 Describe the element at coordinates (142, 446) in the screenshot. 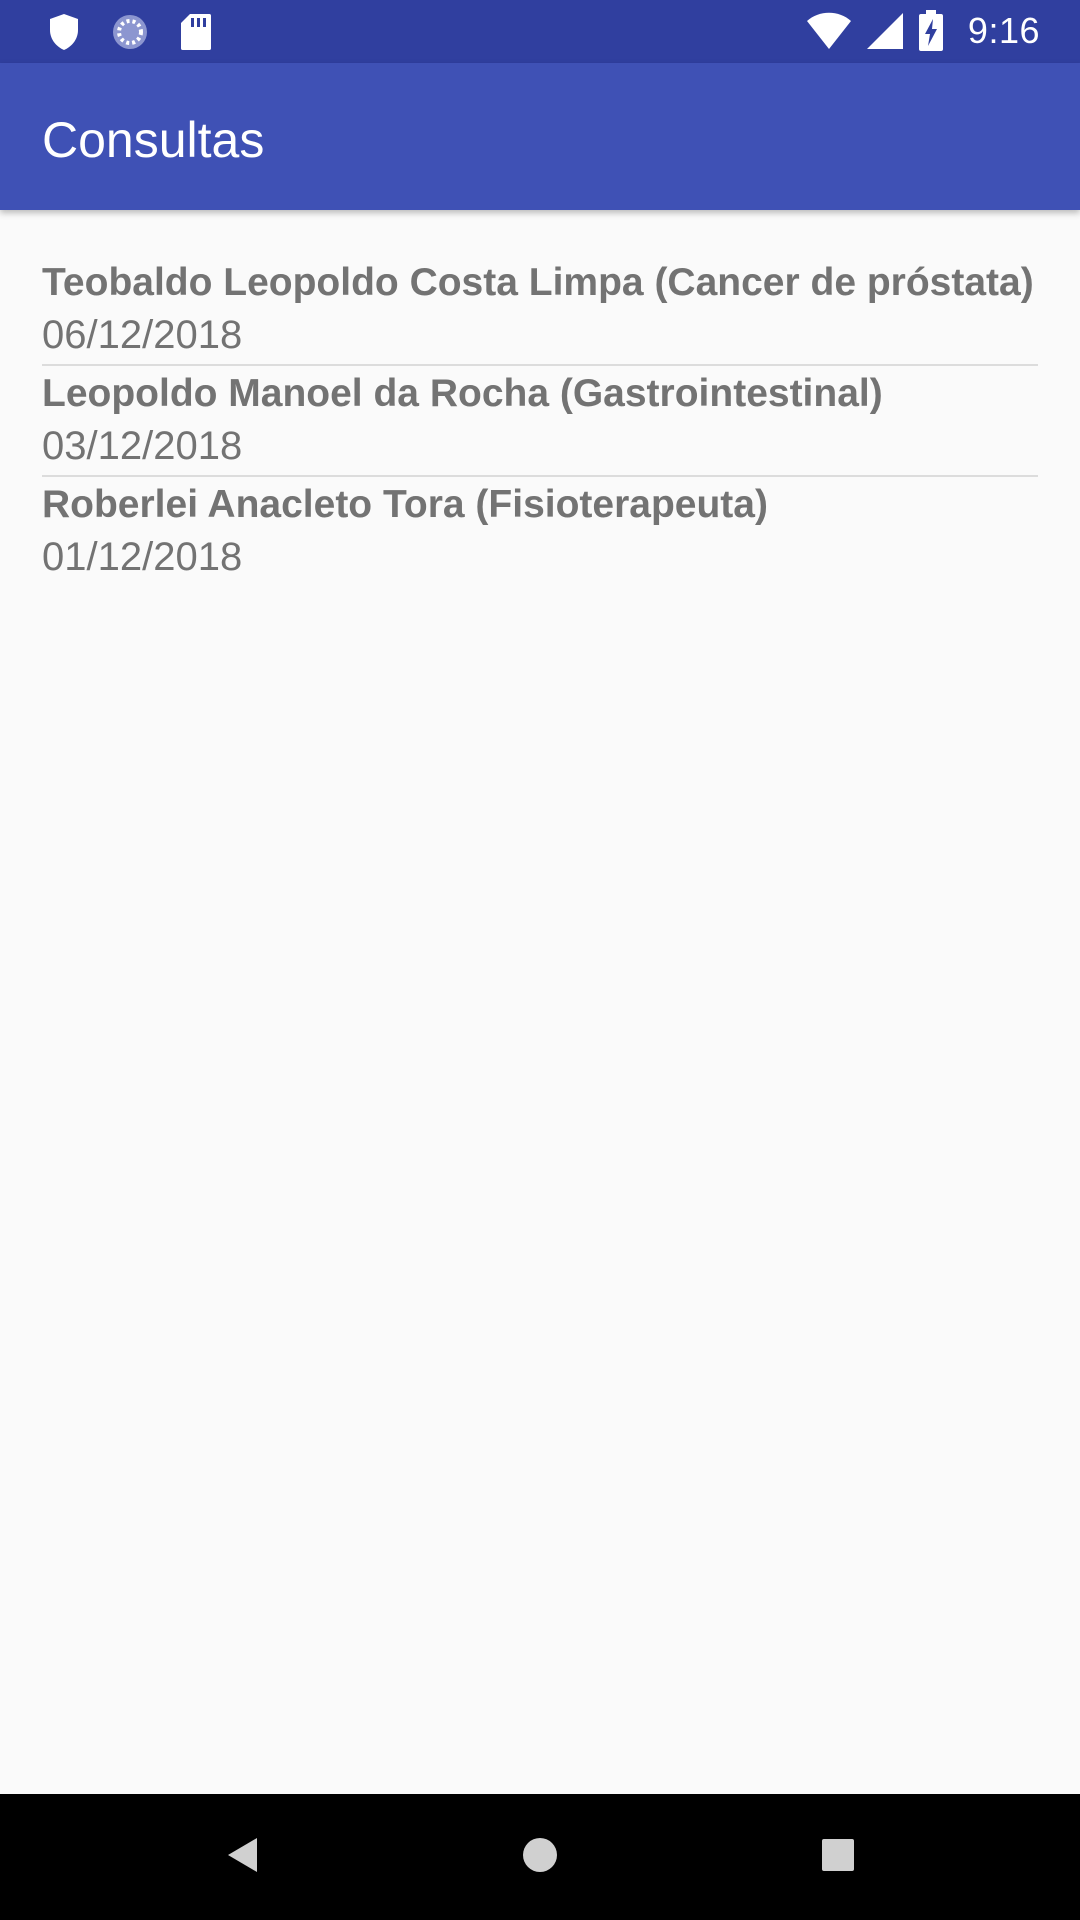

I see `list-item-date: 03/12/2018` at that location.